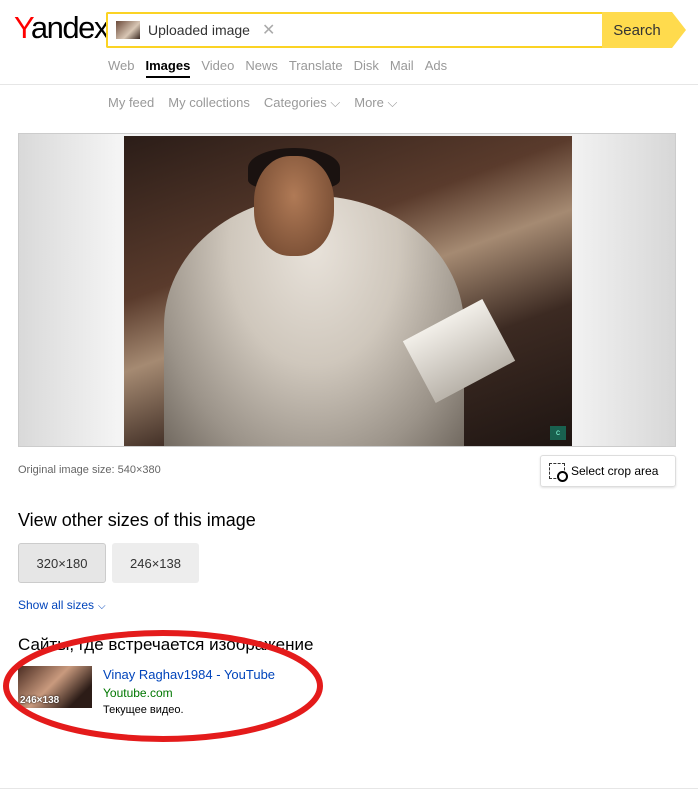 The image size is (698, 800). What do you see at coordinates (56, 605) in the screenshot?
I see `show-all-sizes-label: Show all sizes` at bounding box center [56, 605].